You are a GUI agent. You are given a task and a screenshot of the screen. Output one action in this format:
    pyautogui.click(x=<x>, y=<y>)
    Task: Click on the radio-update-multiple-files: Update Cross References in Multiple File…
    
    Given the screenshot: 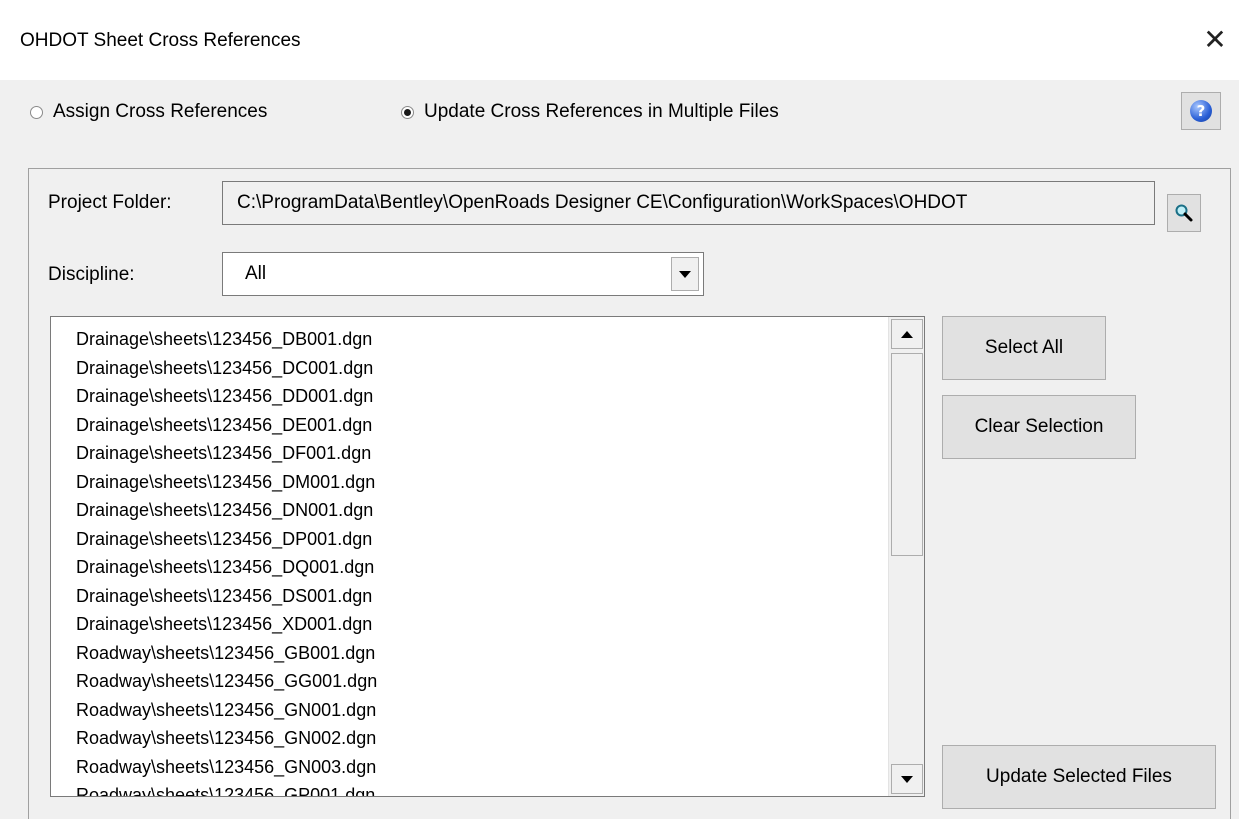 What is the action you would take?
    pyautogui.click(x=590, y=112)
    